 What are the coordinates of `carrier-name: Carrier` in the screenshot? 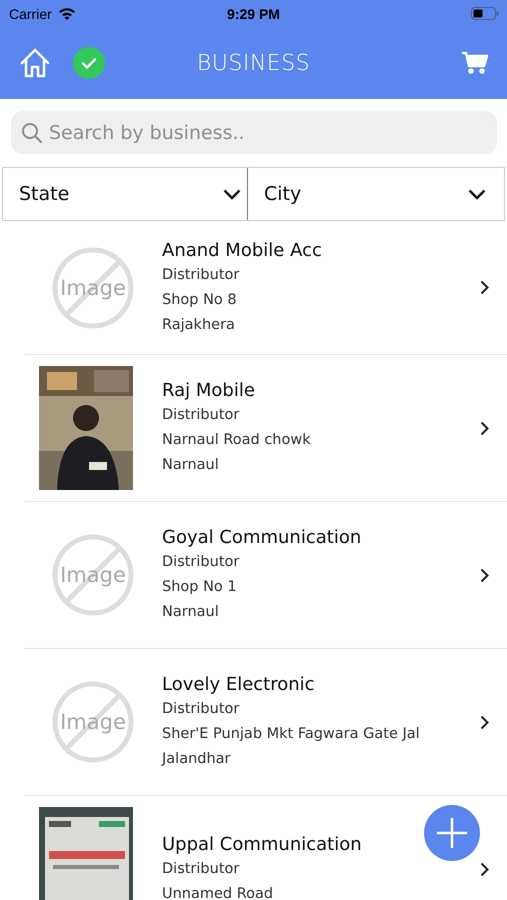 It's located at (30, 14).